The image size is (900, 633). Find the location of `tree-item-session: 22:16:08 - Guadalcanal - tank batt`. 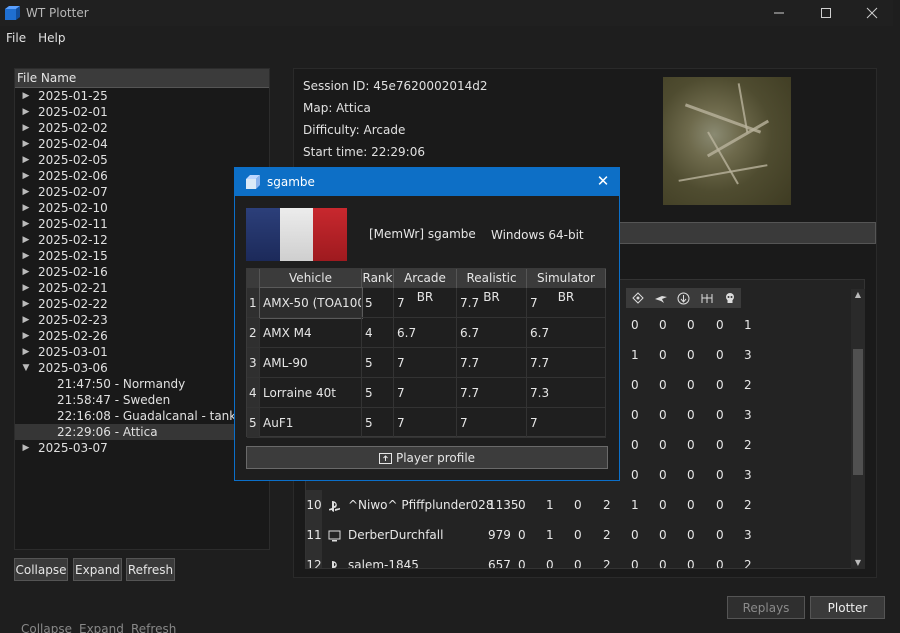

tree-item-session: 22:16:08 - Guadalcanal - tank batt is located at coordinates (142, 416).